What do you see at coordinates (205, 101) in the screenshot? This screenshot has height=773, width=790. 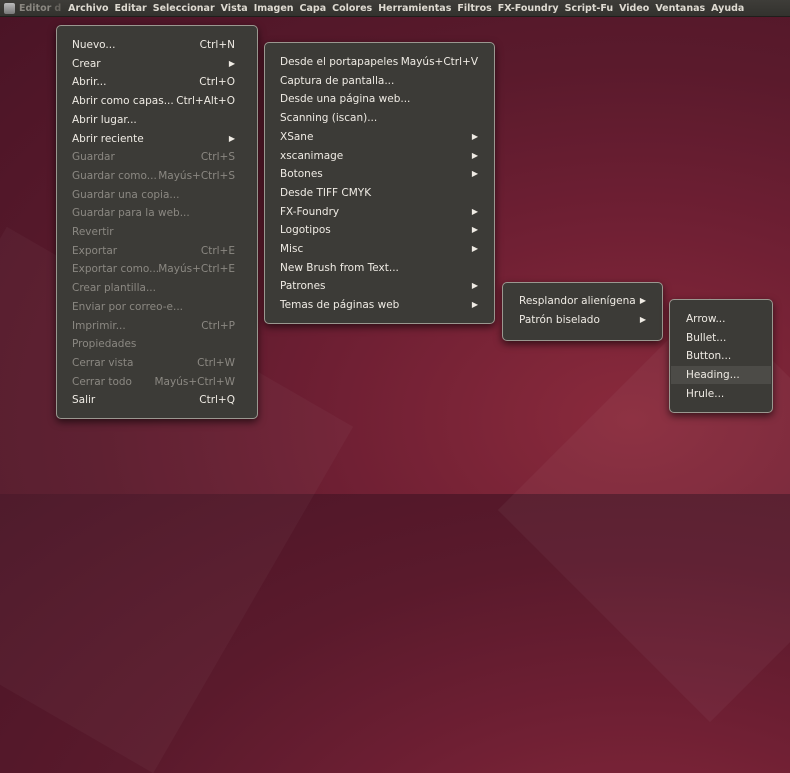 I see `shortcut-label: Ctrl+Alt+O` at bounding box center [205, 101].